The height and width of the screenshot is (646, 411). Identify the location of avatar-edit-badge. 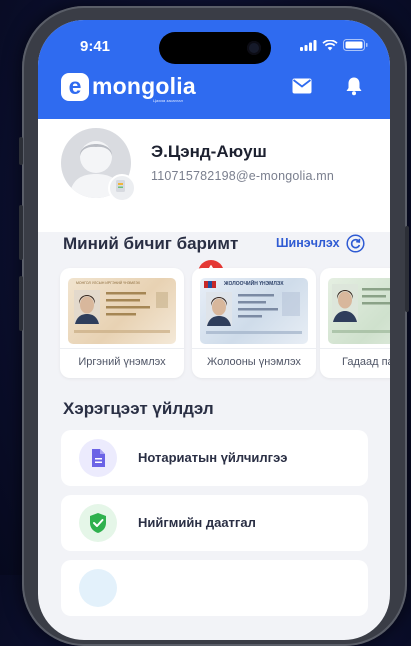
(122, 188).